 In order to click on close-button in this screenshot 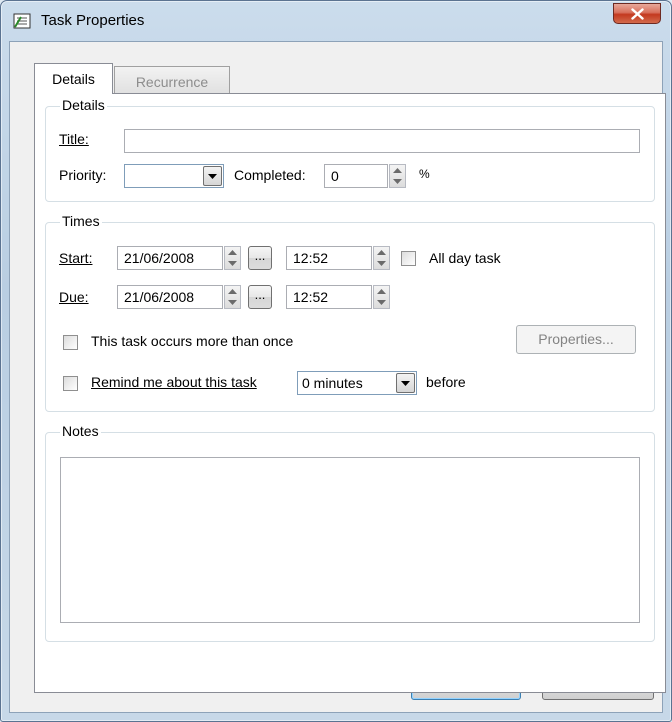, I will do `click(637, 13)`.